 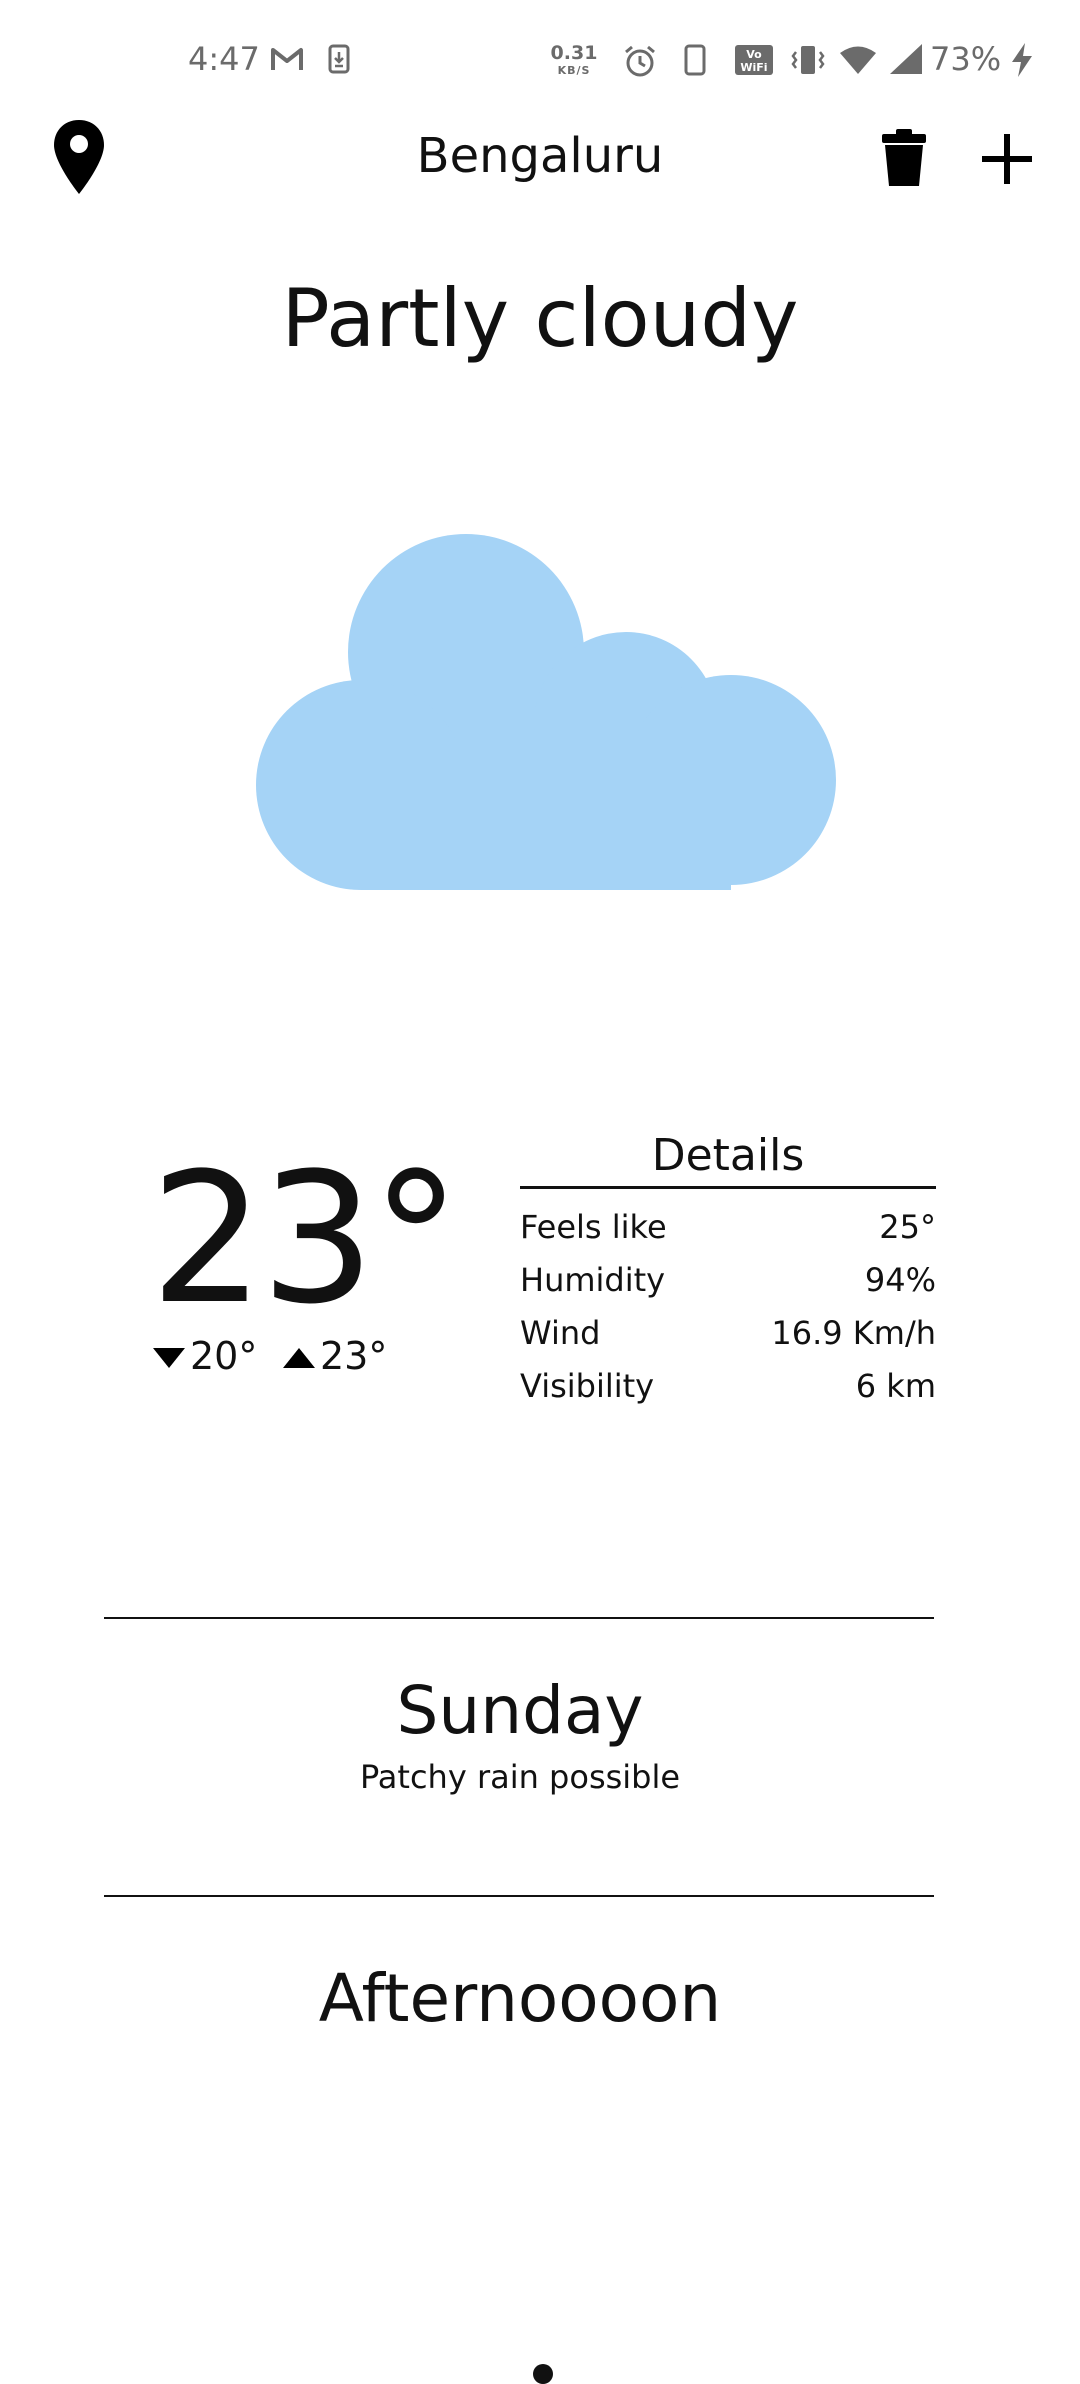 What do you see at coordinates (754, 54) in the screenshot?
I see `svg-text: Vo` at bounding box center [754, 54].